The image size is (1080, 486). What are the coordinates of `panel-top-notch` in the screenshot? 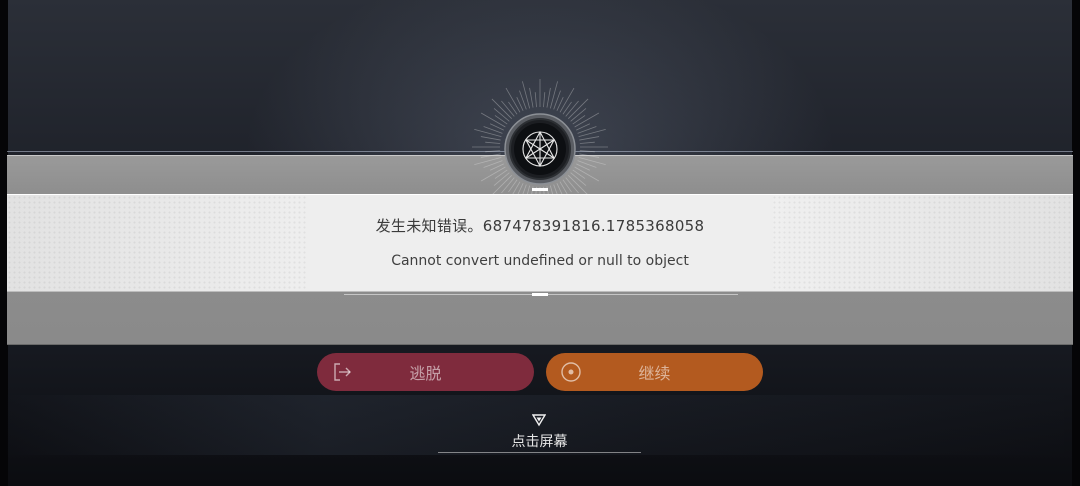 It's located at (540, 189).